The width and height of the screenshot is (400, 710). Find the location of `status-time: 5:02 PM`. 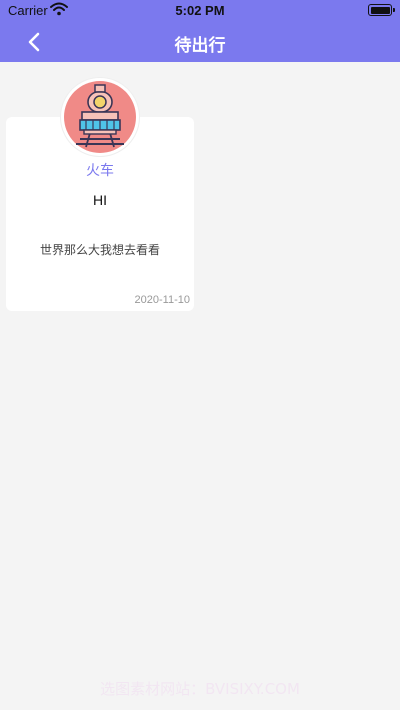

status-time: 5:02 PM is located at coordinates (200, 10).